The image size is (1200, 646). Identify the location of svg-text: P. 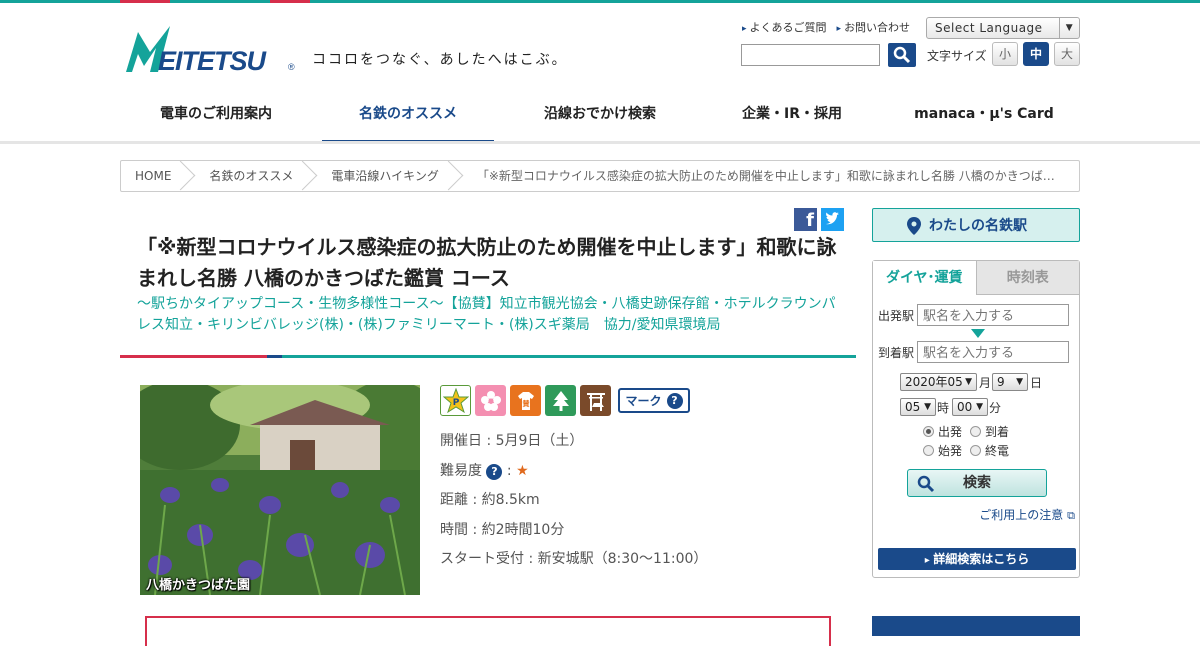
(455, 403).